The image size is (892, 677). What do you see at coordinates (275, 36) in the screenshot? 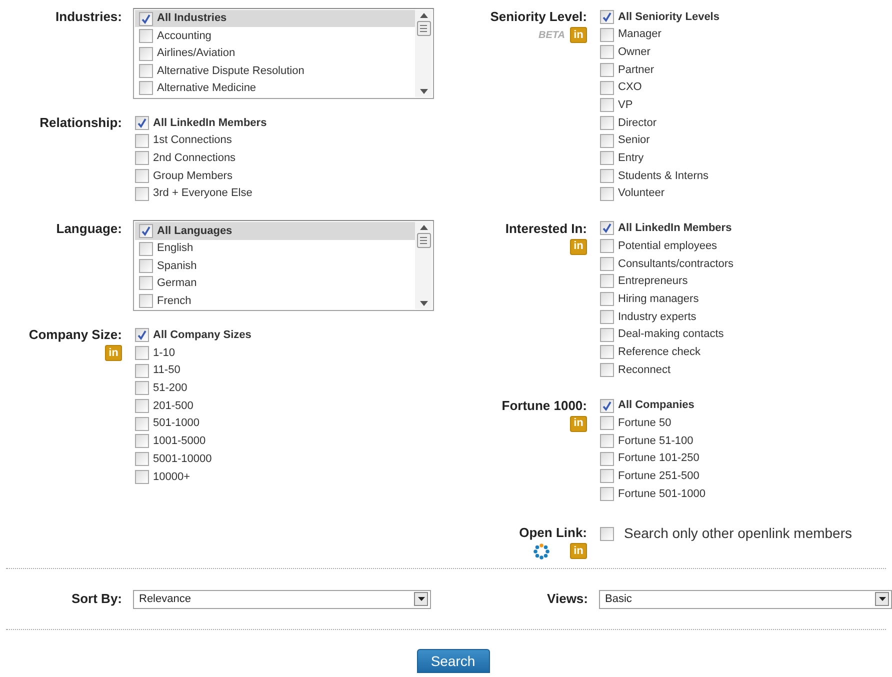
I see `list-option: Accounting` at bounding box center [275, 36].